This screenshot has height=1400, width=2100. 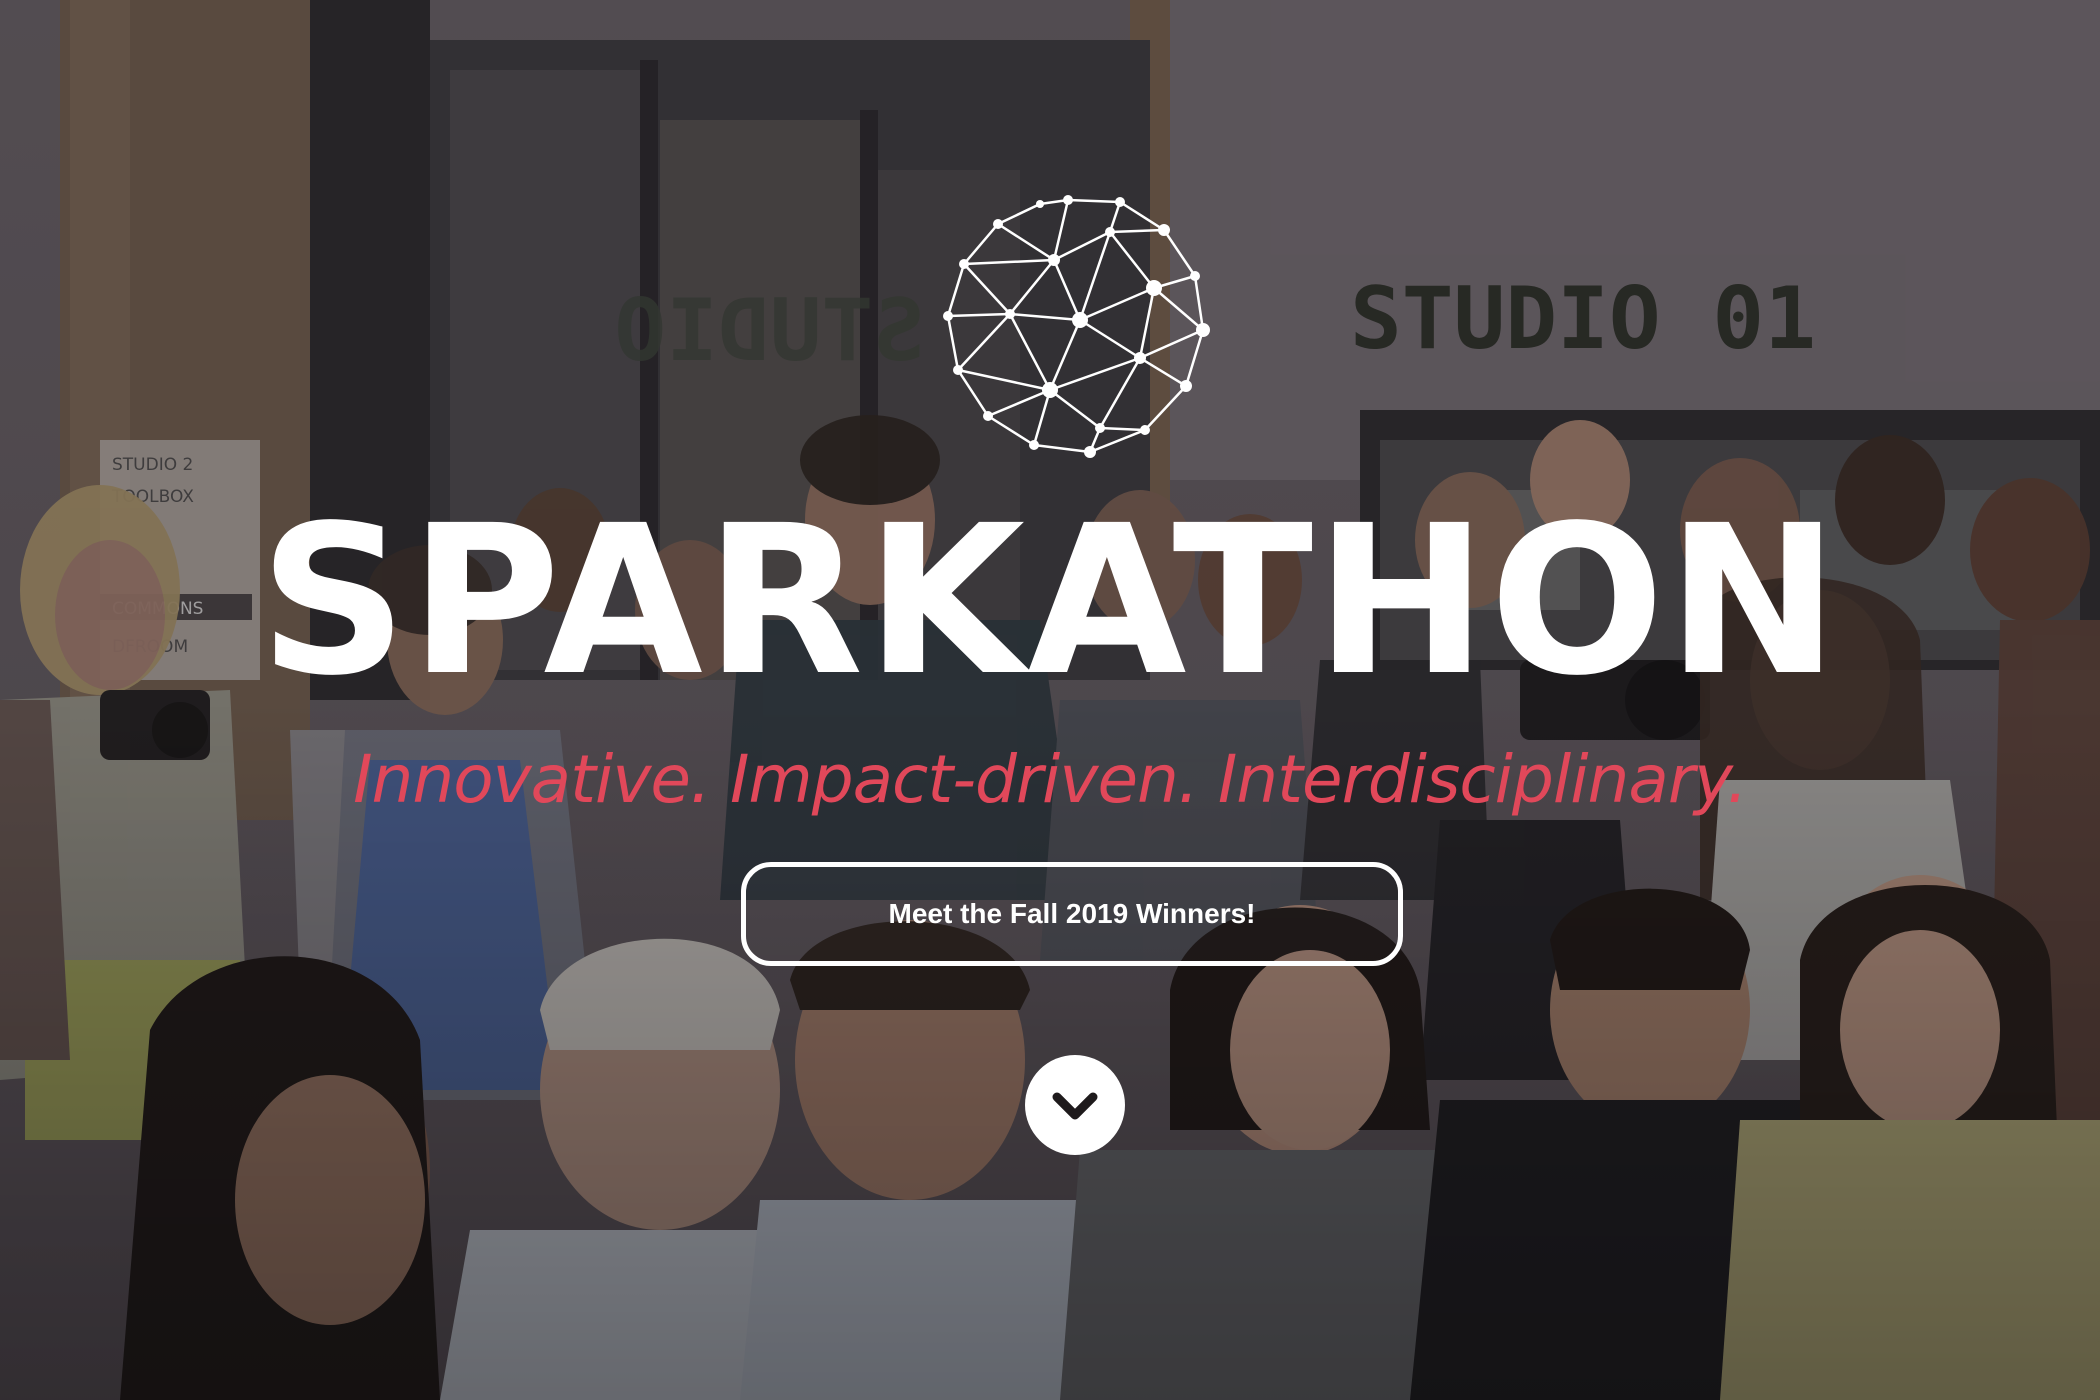 What do you see at coordinates (1050, 601) in the screenshot?
I see `brand-title: SPARKATHON` at bounding box center [1050, 601].